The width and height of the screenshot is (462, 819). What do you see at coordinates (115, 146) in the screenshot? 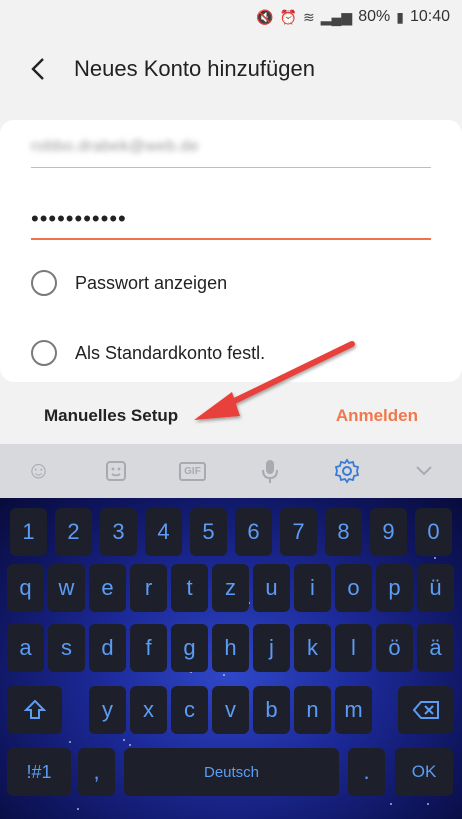
I see `email-value: robbo.drabek@web.de` at bounding box center [115, 146].